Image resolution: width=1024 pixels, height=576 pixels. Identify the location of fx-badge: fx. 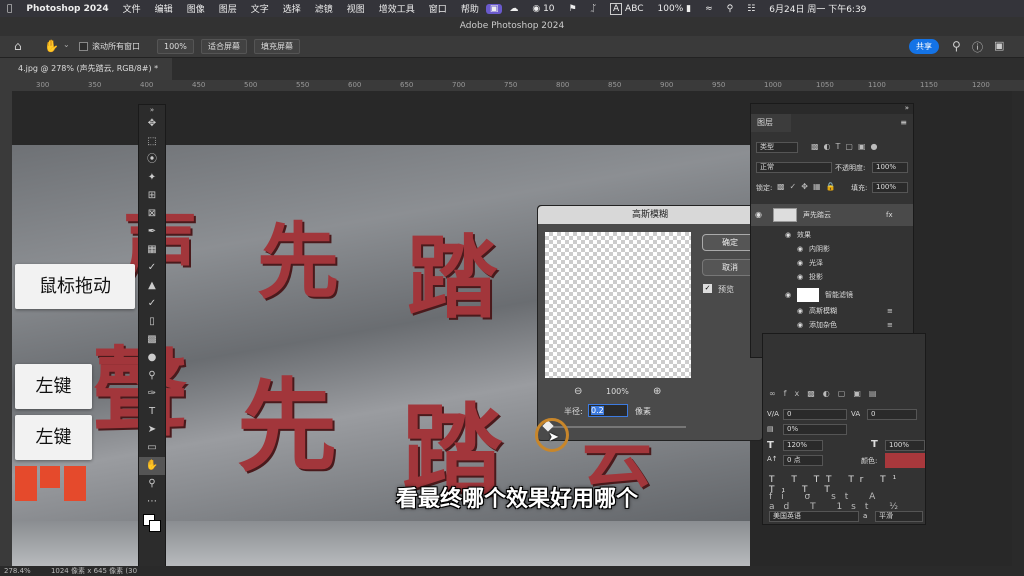
(889, 215).